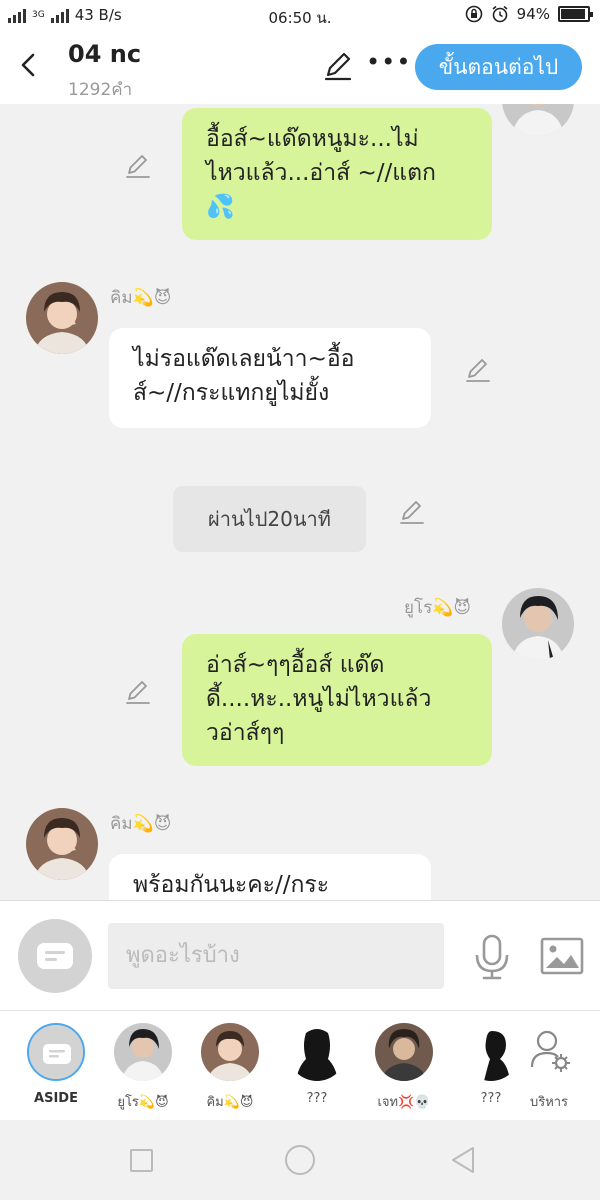 This screenshot has height=1200, width=600. Describe the element at coordinates (562, 956) in the screenshot. I see `image-icon` at that location.